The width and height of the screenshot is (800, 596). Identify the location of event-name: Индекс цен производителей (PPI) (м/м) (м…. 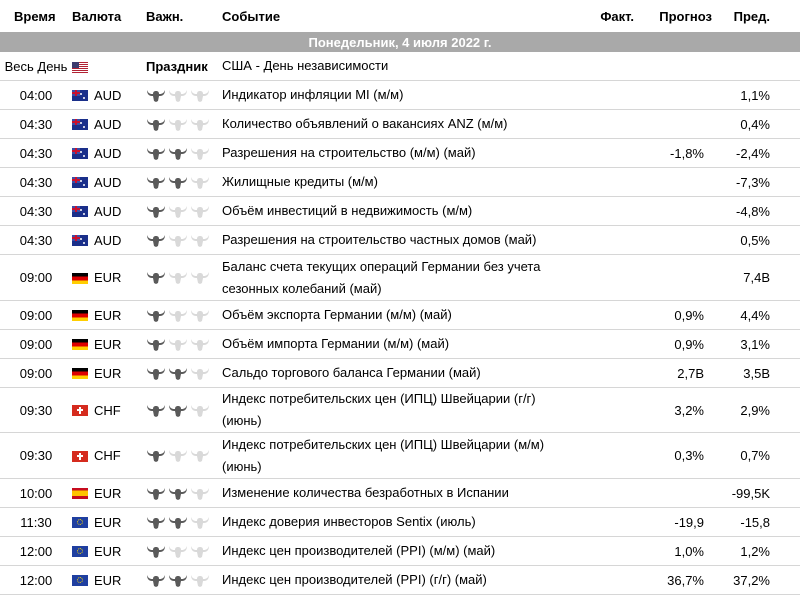
(397, 551).